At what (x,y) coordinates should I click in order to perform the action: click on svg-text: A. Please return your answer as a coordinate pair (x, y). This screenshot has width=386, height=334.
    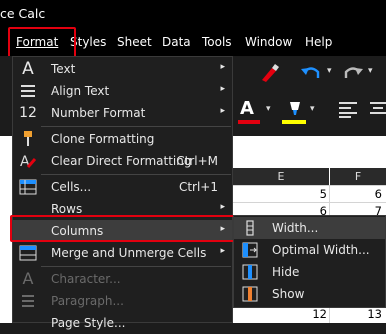
    Looking at the image, I should click on (25, 162).